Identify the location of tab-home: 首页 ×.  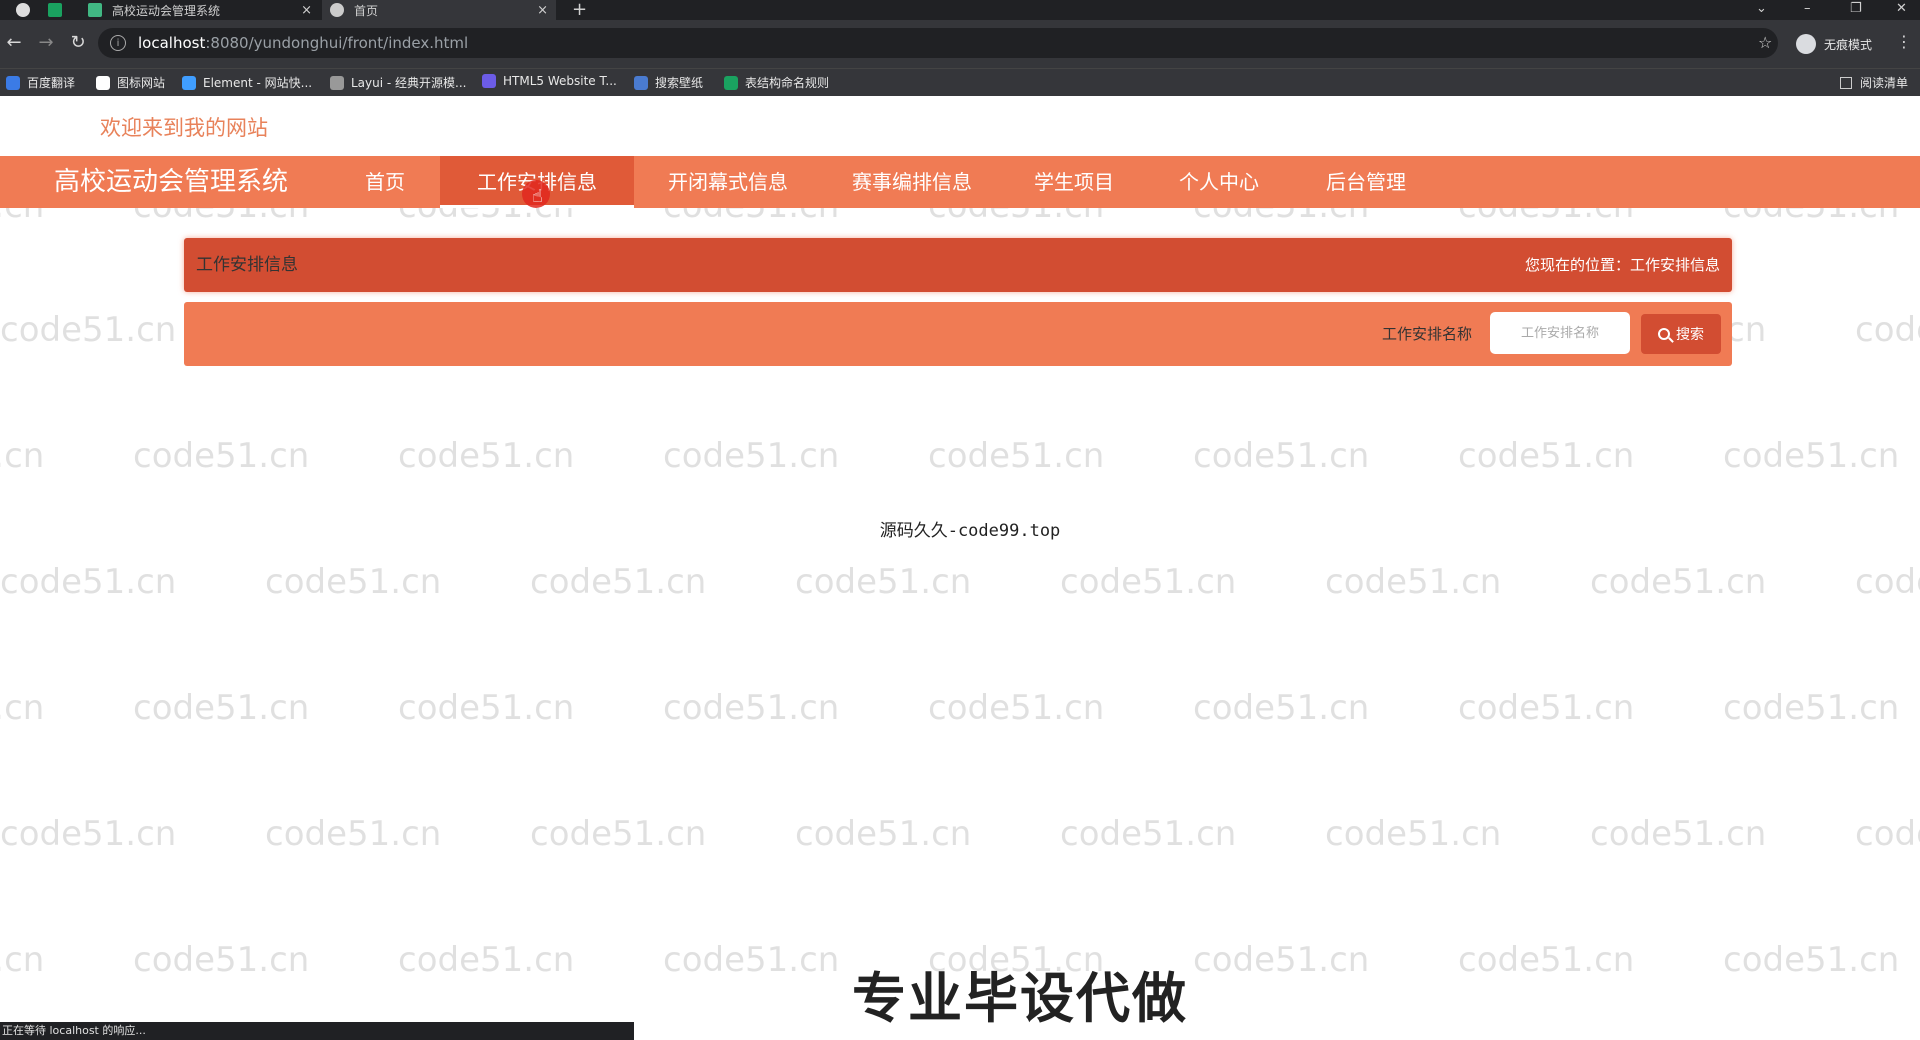
(439, 10).